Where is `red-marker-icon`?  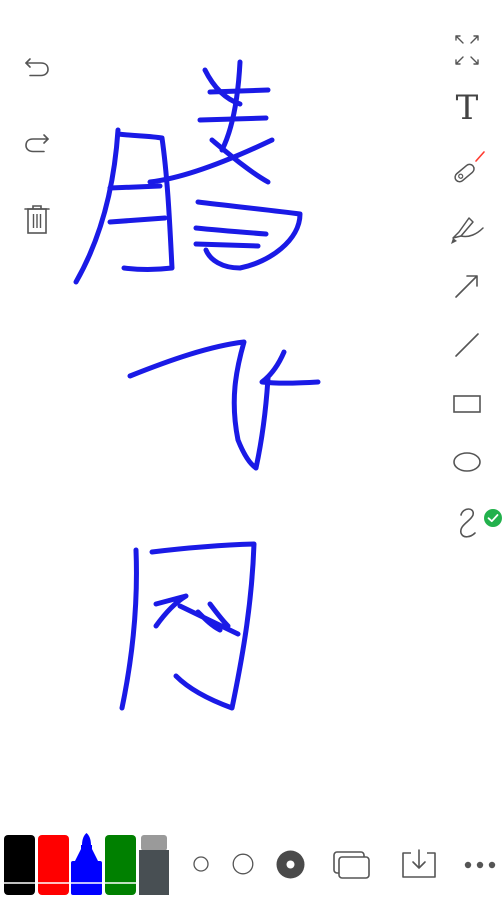
red-marker-icon is located at coordinates (53, 865).